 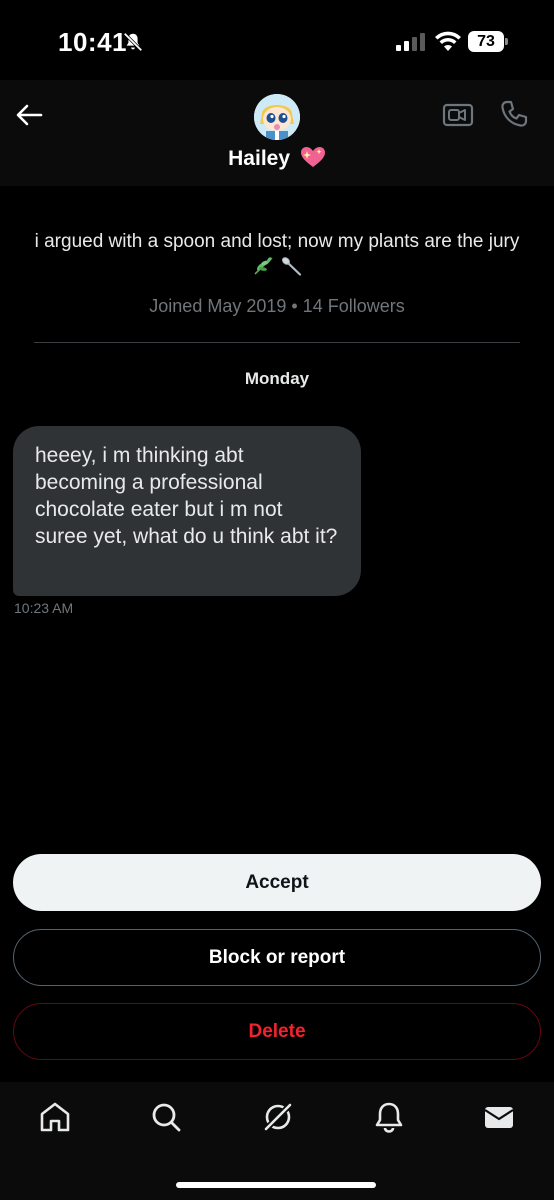 I want to click on signal-icon, so click(x=410, y=42).